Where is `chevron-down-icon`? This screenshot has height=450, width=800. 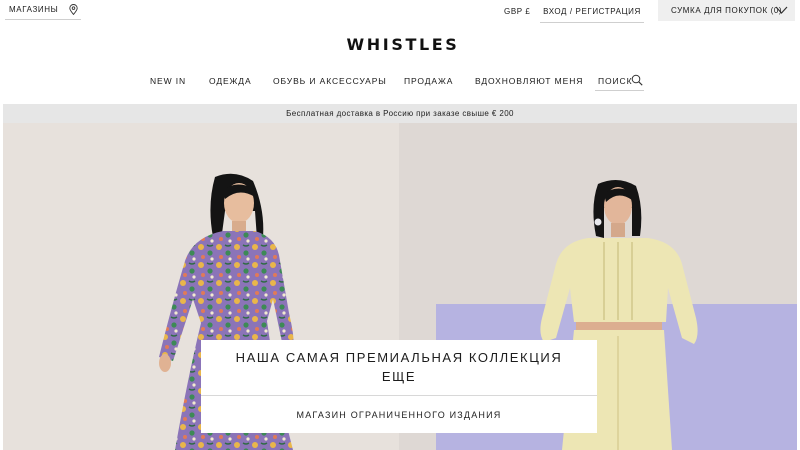
chevron-down-icon is located at coordinates (781, 11).